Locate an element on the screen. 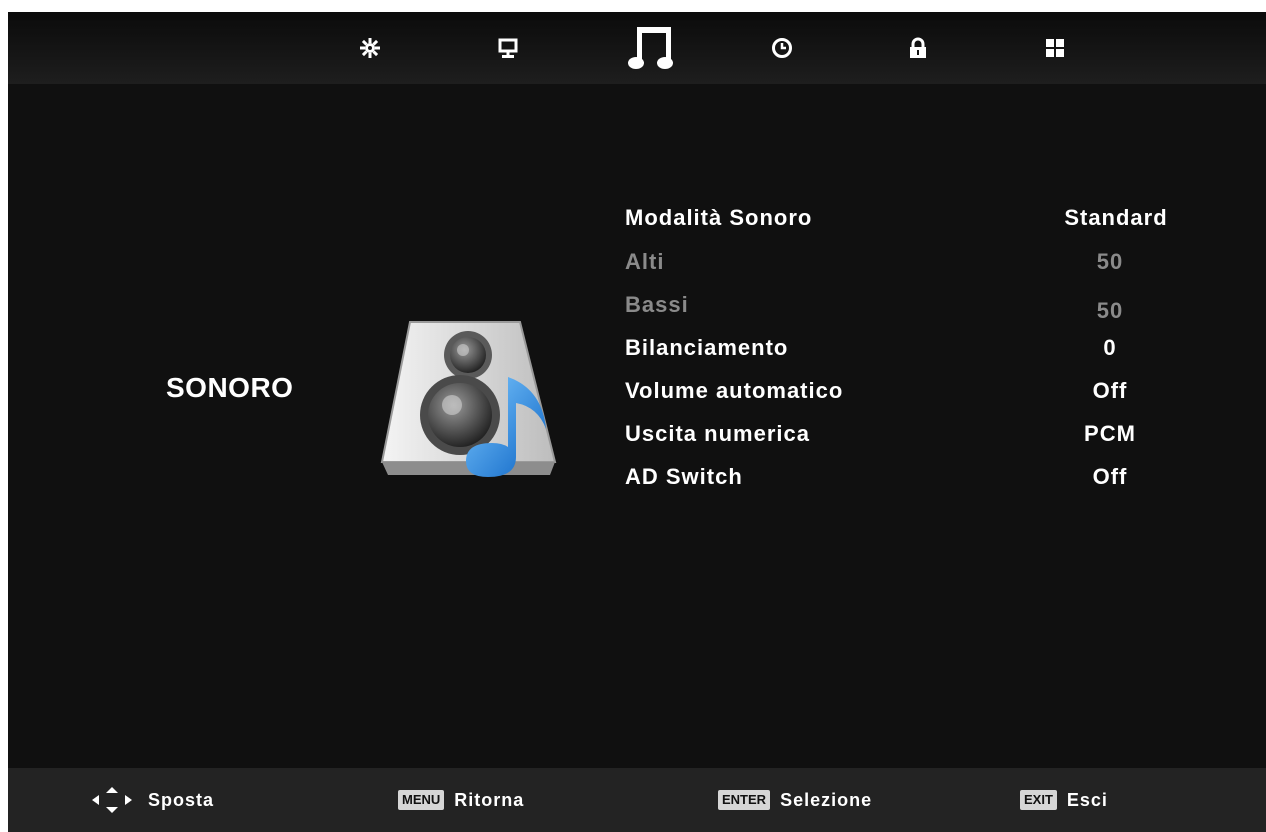  hint-exit-label: Esci is located at coordinates (1087, 799).